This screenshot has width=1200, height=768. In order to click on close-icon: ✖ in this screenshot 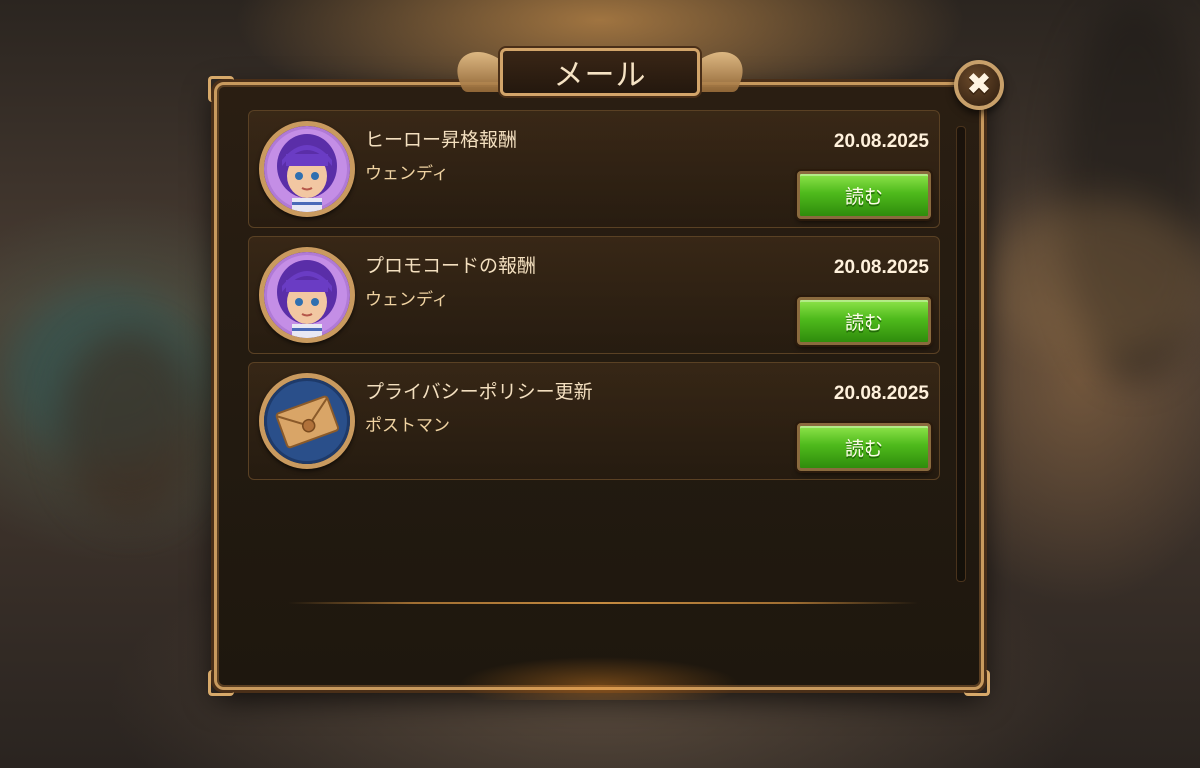, I will do `click(979, 84)`.